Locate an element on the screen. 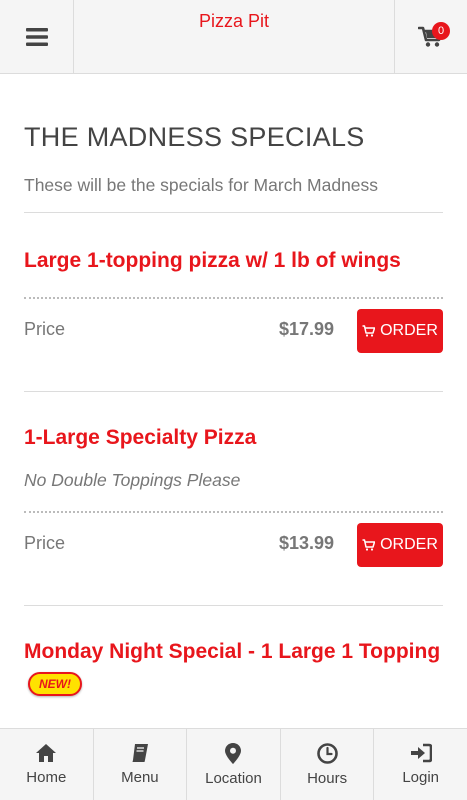 The width and height of the screenshot is (467, 800). nav-label: Hours is located at coordinates (327, 778).